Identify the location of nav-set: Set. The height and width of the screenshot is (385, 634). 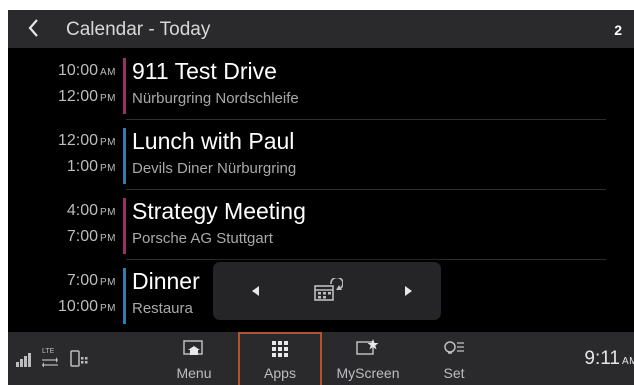
(454, 358).